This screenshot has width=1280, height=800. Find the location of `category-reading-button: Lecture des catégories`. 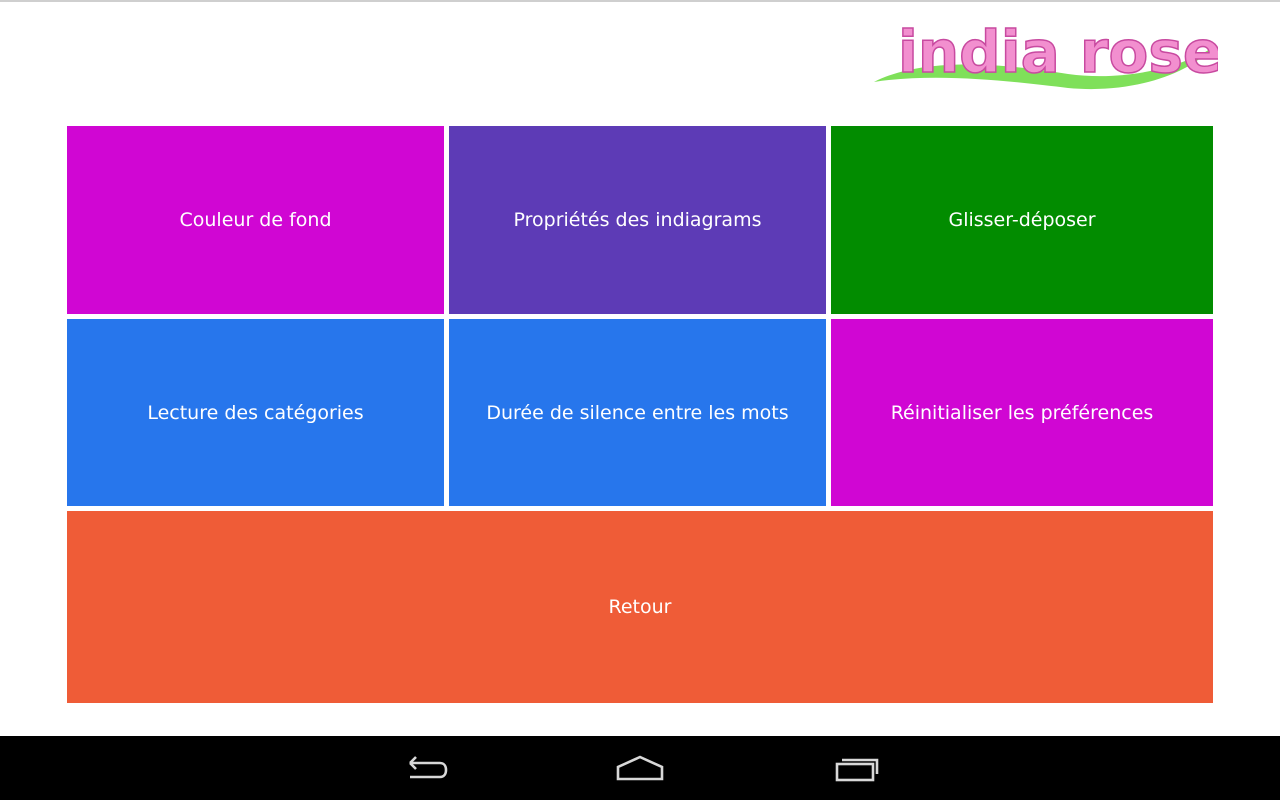

category-reading-button: Lecture des catégories is located at coordinates (255, 412).